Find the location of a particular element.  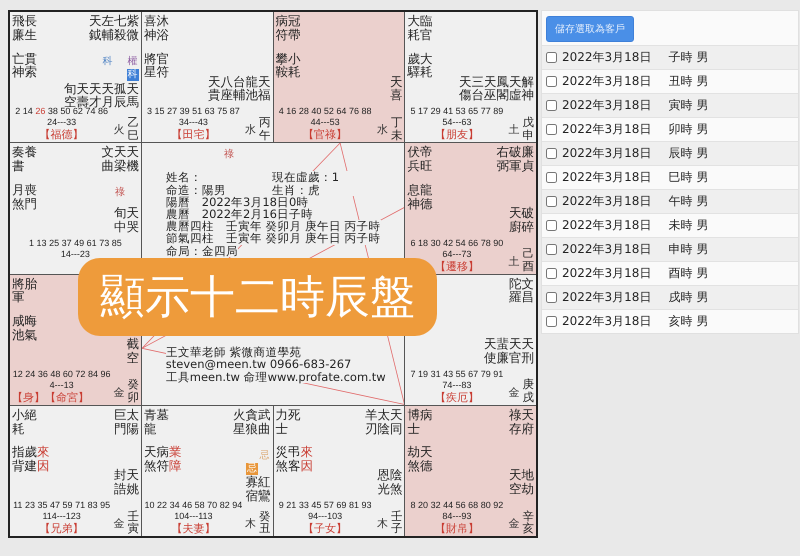

age-number: 59 is located at coordinates (67, 505).